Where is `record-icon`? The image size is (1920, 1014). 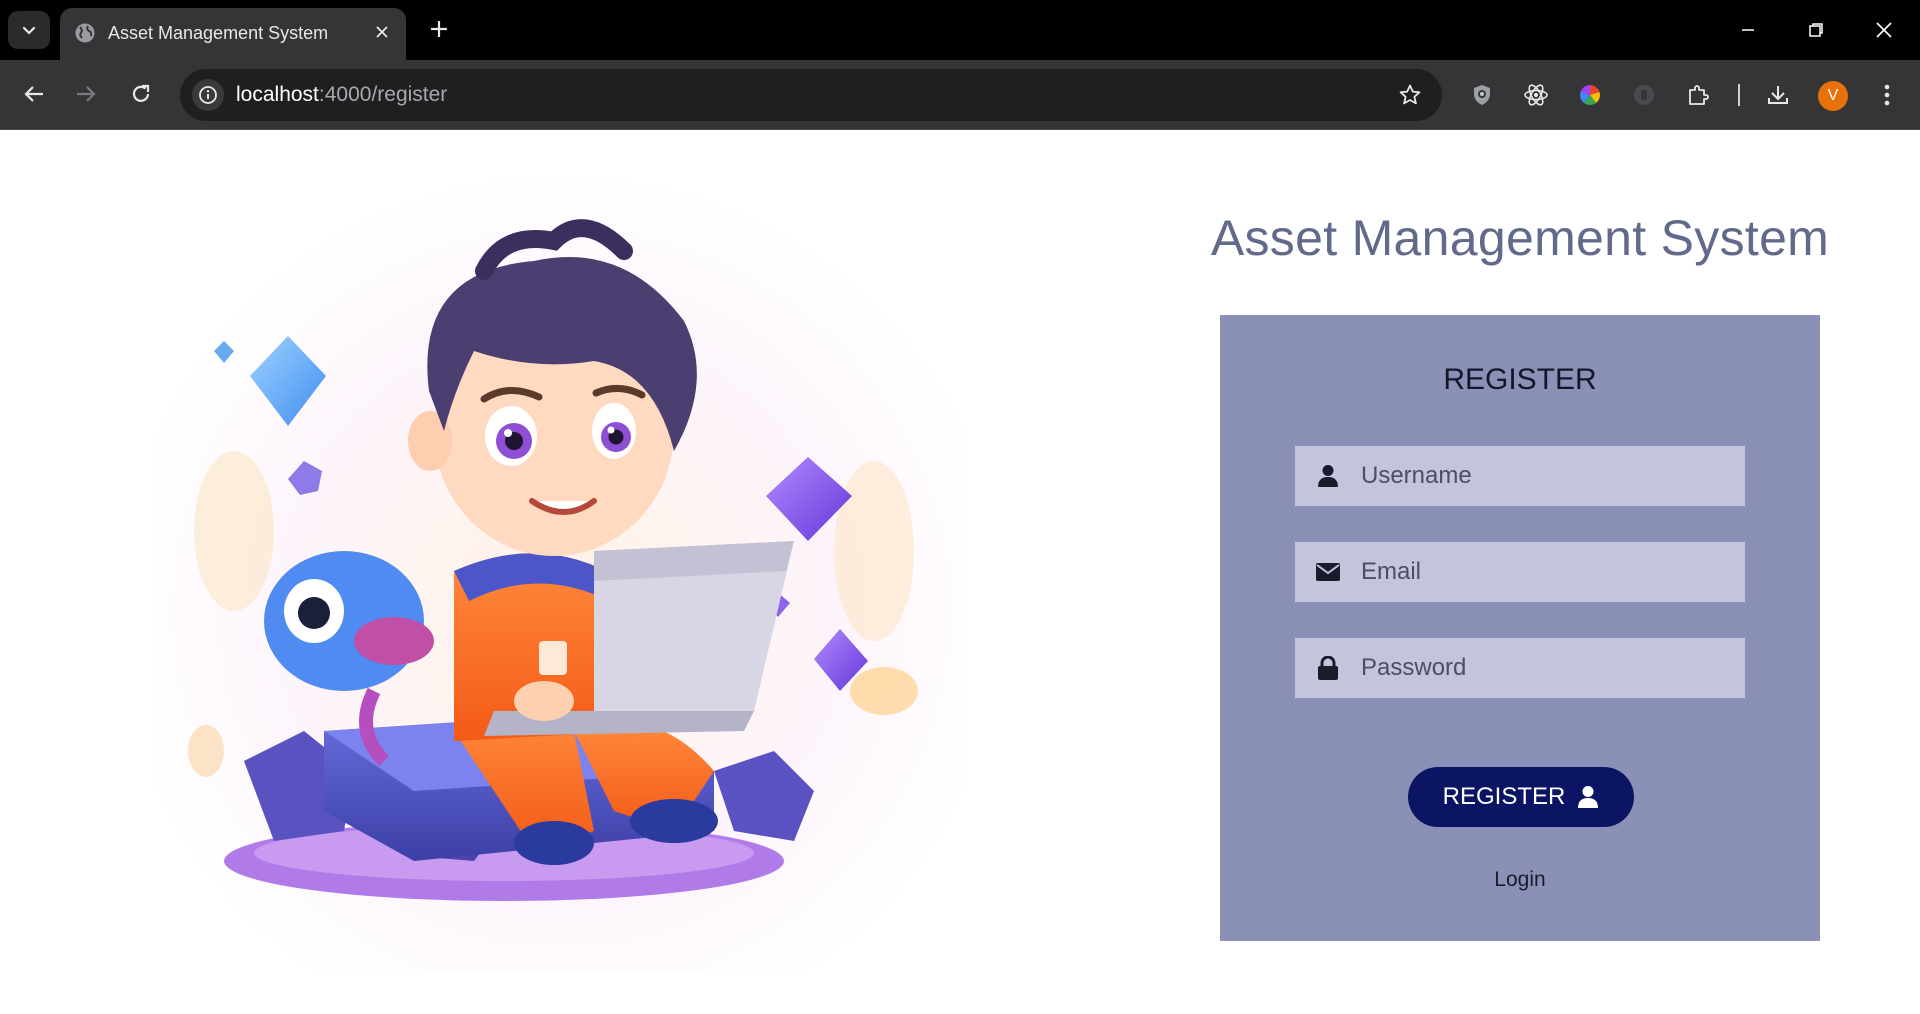
record-icon is located at coordinates (1644, 95).